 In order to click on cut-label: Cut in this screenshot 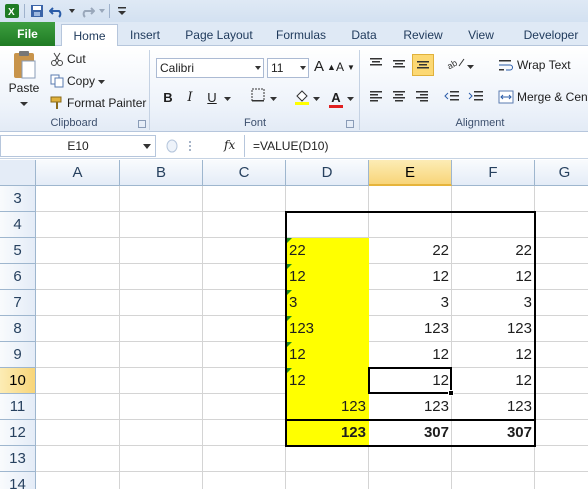, I will do `click(76, 59)`.